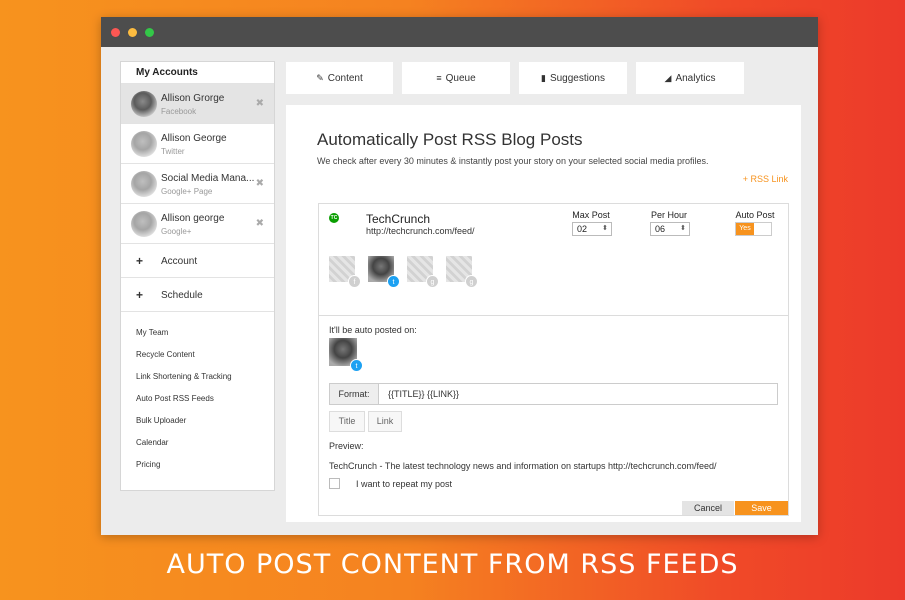  Describe the element at coordinates (197, 421) in the screenshot. I see `sidebar-link-bulk-uploader: Bulk Uploader` at that location.